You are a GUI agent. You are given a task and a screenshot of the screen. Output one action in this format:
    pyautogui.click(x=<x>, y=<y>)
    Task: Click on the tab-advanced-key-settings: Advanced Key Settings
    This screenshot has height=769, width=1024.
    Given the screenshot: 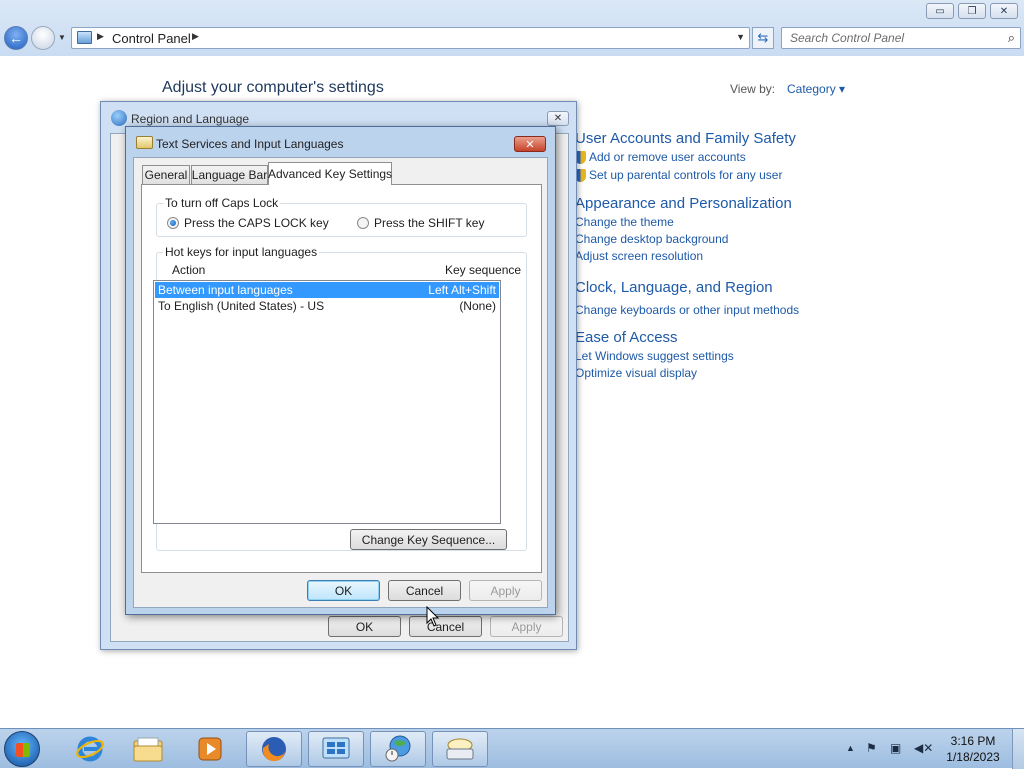 What is the action you would take?
    pyautogui.click(x=330, y=173)
    